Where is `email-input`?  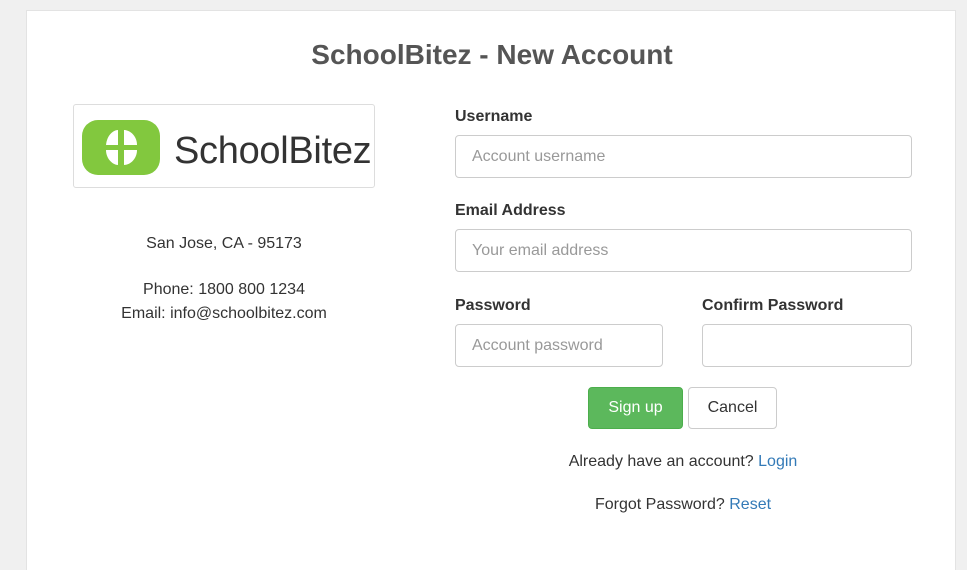
email-input is located at coordinates (683, 250).